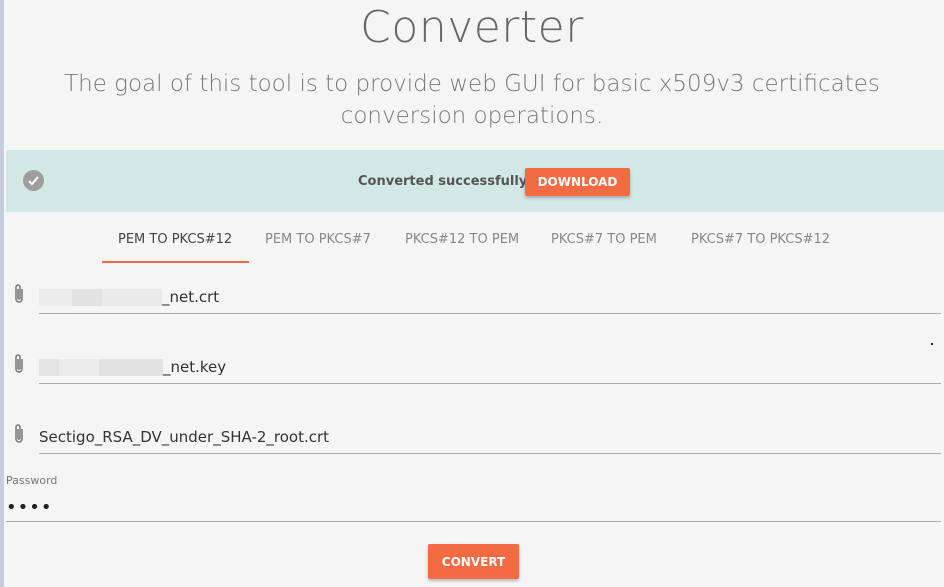 This screenshot has height=587, width=944. I want to click on certificate-file-field: _net.crt, so click(490, 298).